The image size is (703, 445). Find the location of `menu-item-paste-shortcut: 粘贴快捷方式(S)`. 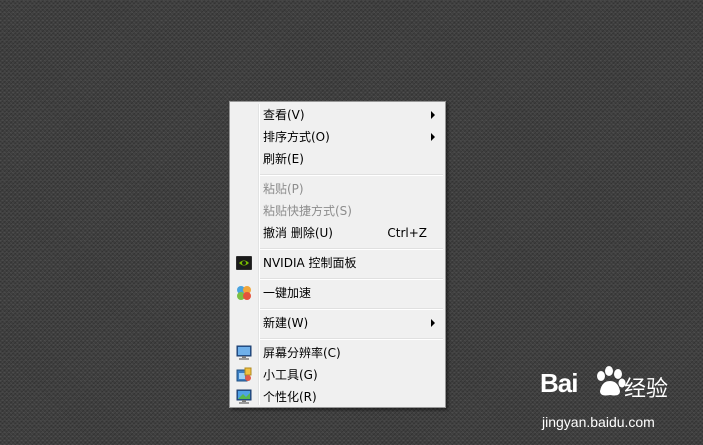

menu-item-paste-shortcut: 粘贴快捷方式(S) is located at coordinates (337, 211).